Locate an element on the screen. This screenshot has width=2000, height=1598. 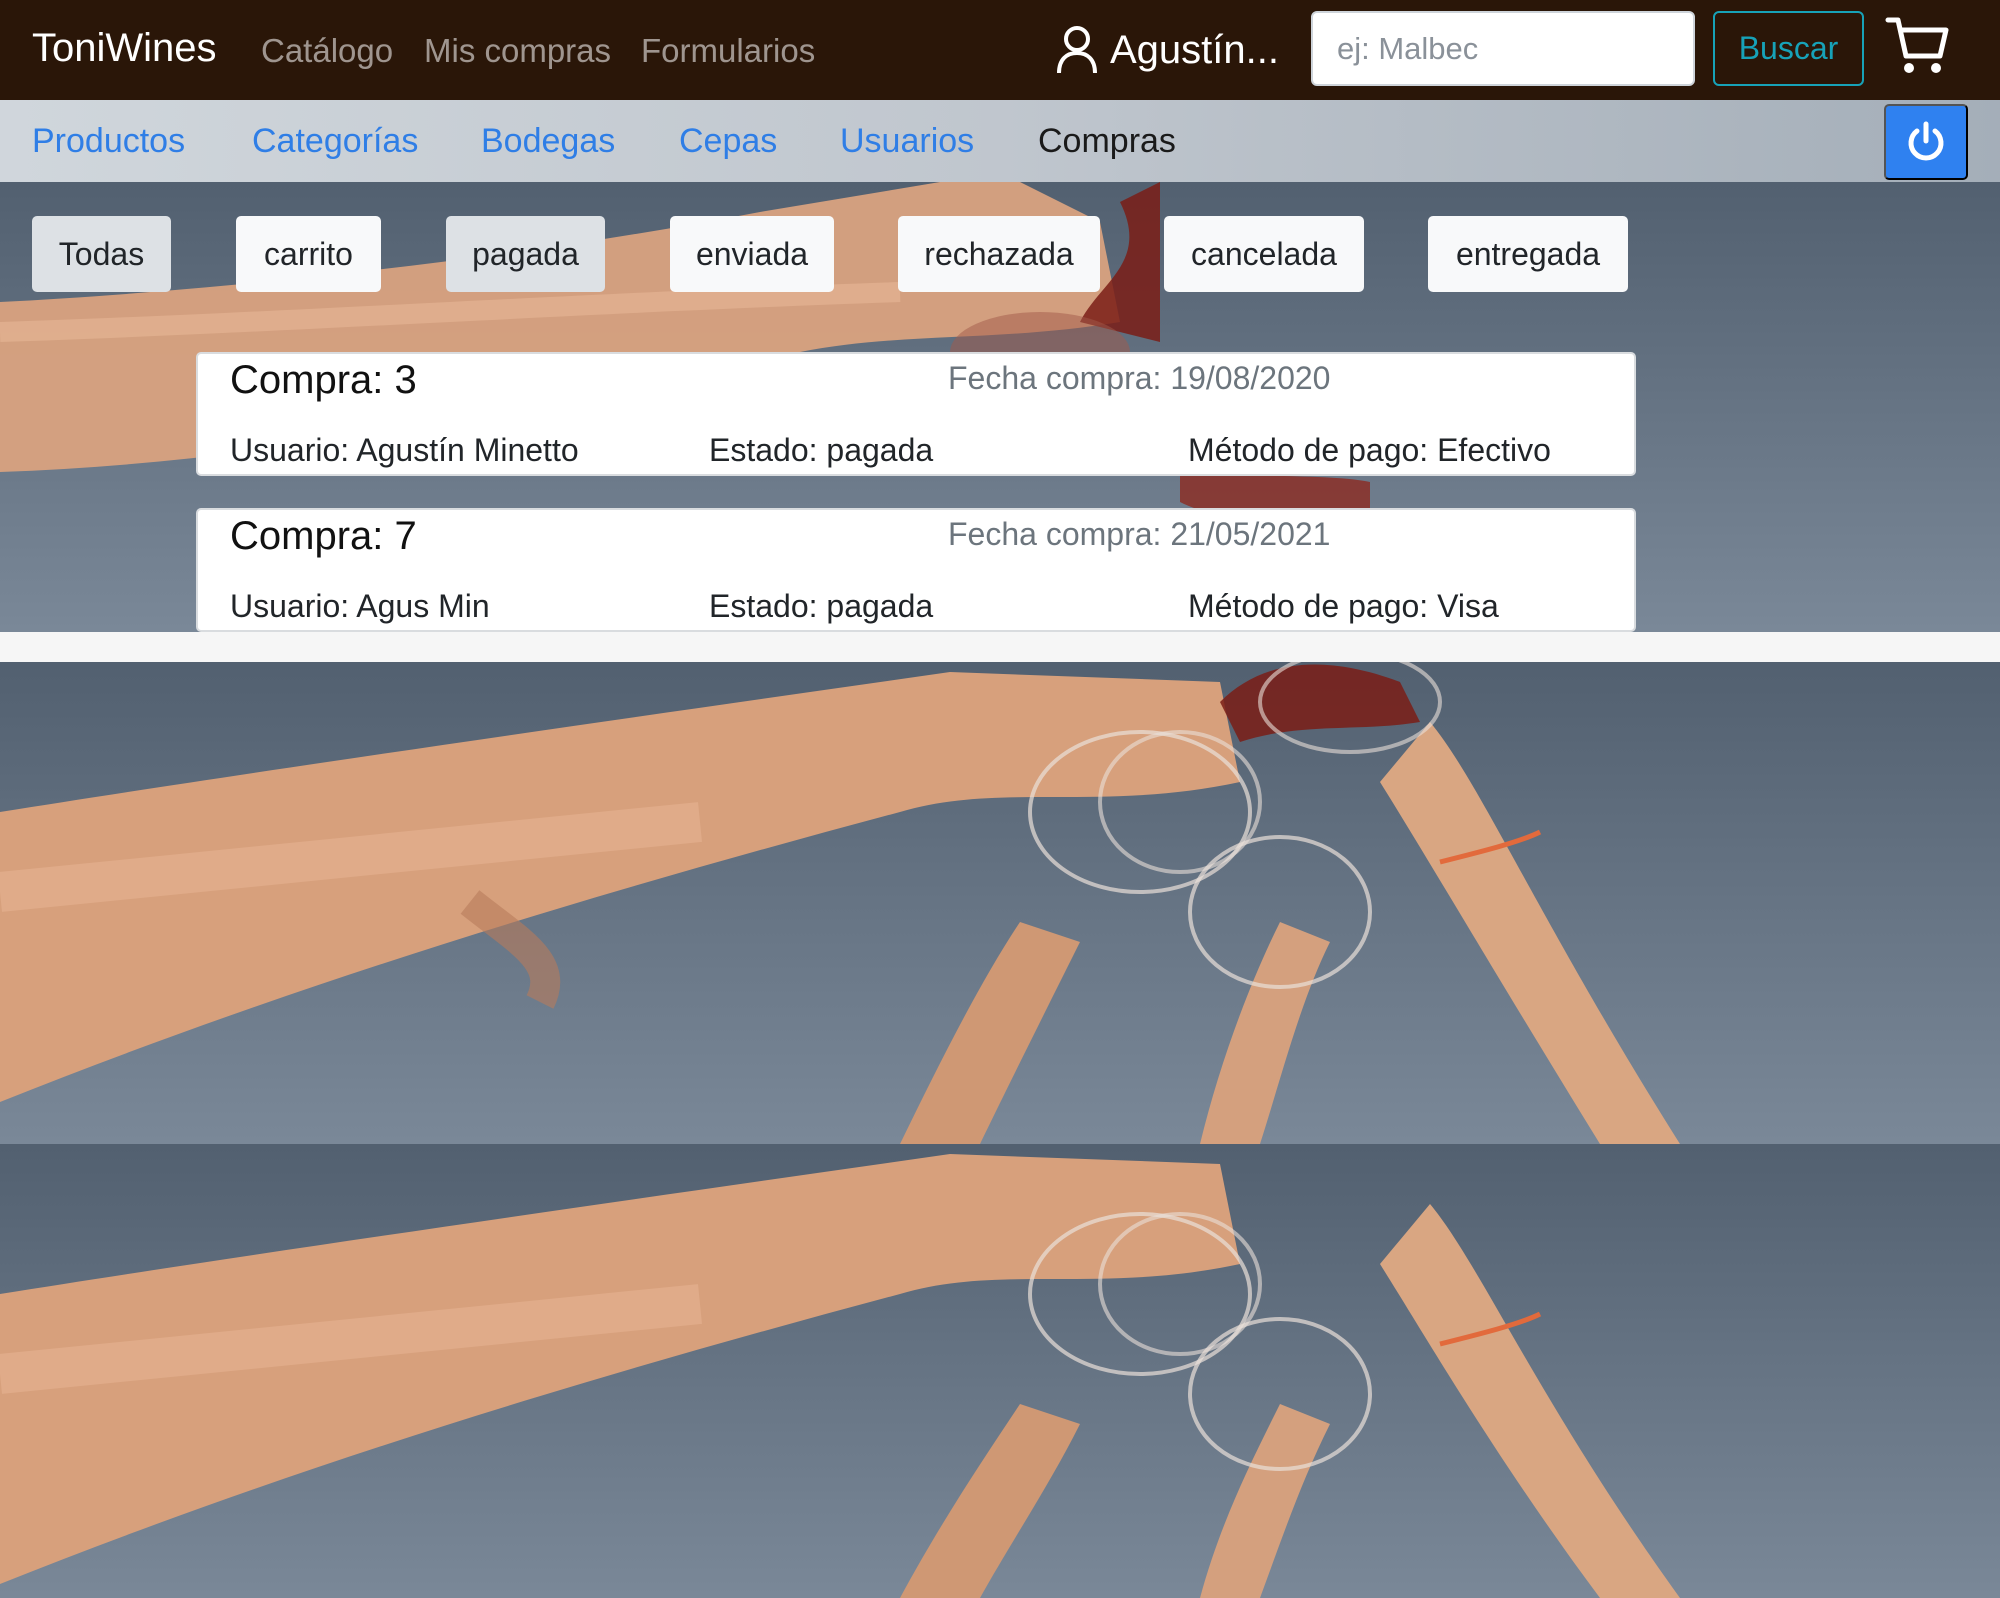
search-button: Buscar is located at coordinates (1788, 48).